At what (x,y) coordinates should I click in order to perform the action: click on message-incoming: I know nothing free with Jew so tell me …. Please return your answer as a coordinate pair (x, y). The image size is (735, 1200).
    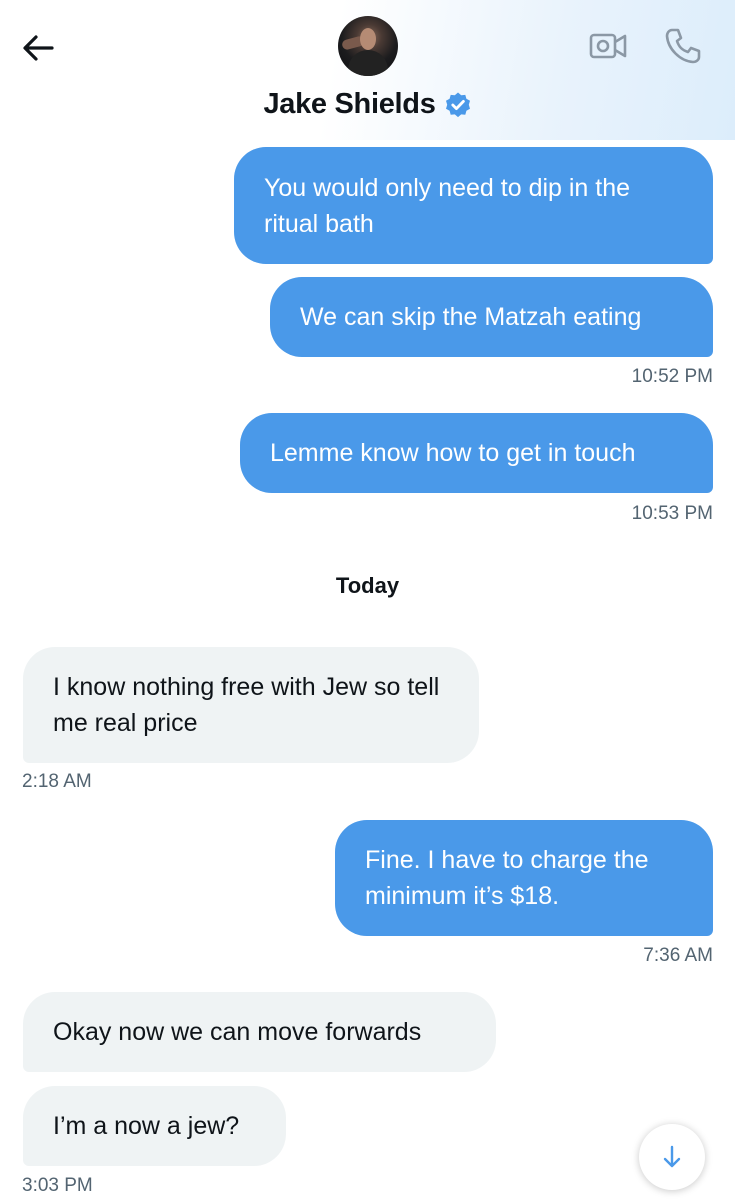
    Looking at the image, I should click on (251, 705).